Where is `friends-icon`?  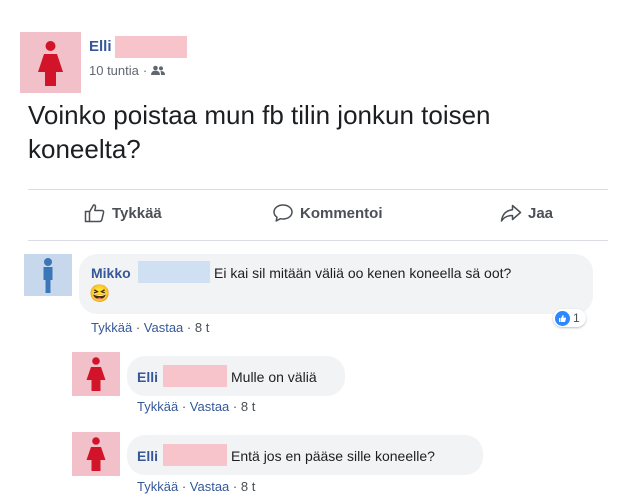
friends-icon is located at coordinates (158, 70).